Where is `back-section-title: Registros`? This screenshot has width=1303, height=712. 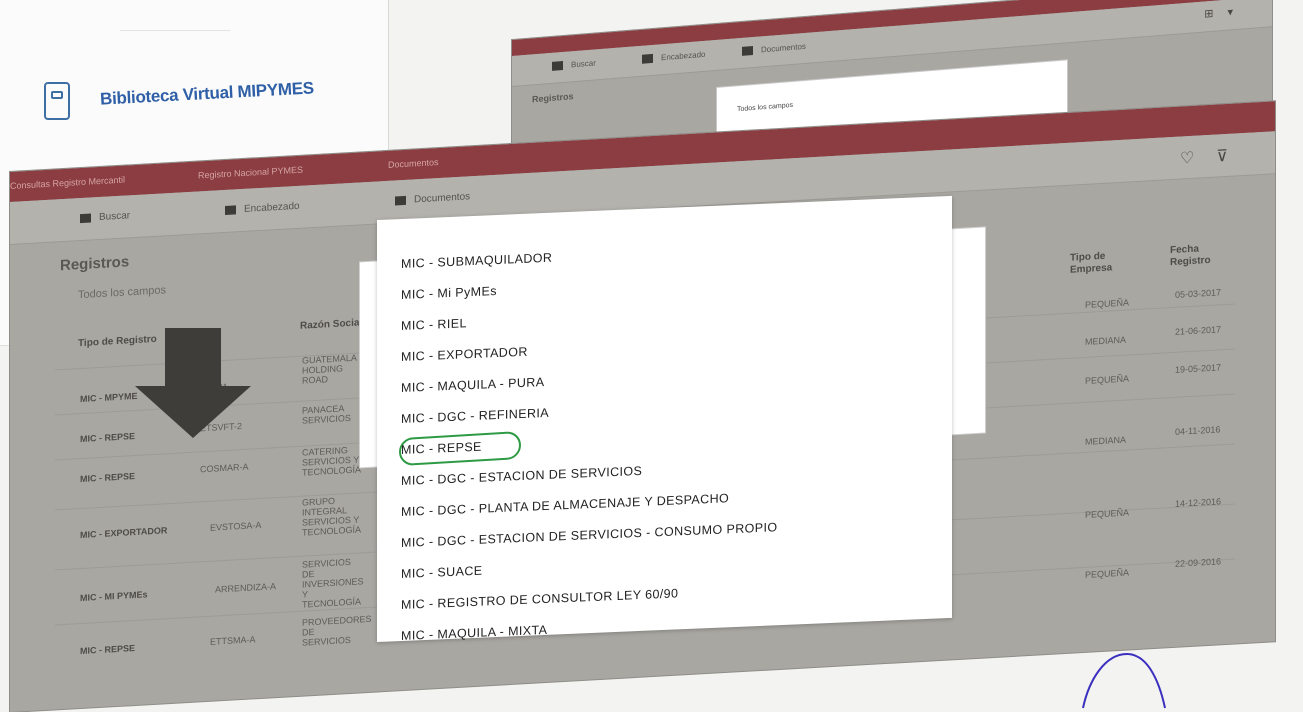
back-section-title: Registros is located at coordinates (553, 98).